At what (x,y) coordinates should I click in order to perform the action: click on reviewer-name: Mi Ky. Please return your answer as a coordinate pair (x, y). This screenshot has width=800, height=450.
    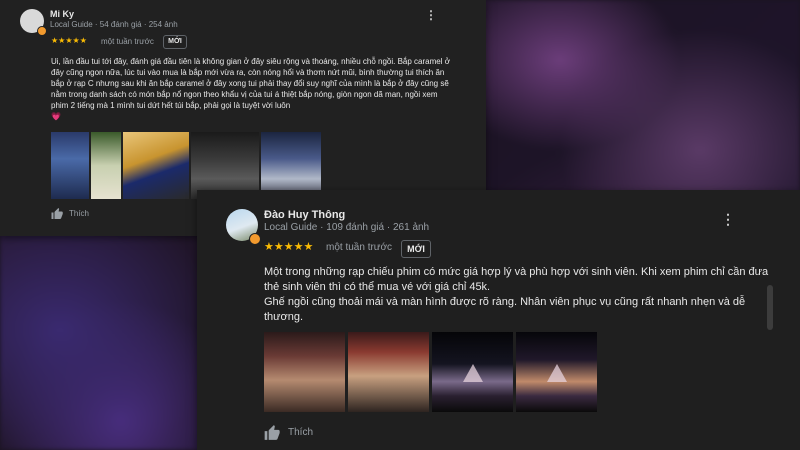
    Looking at the image, I should click on (62, 14).